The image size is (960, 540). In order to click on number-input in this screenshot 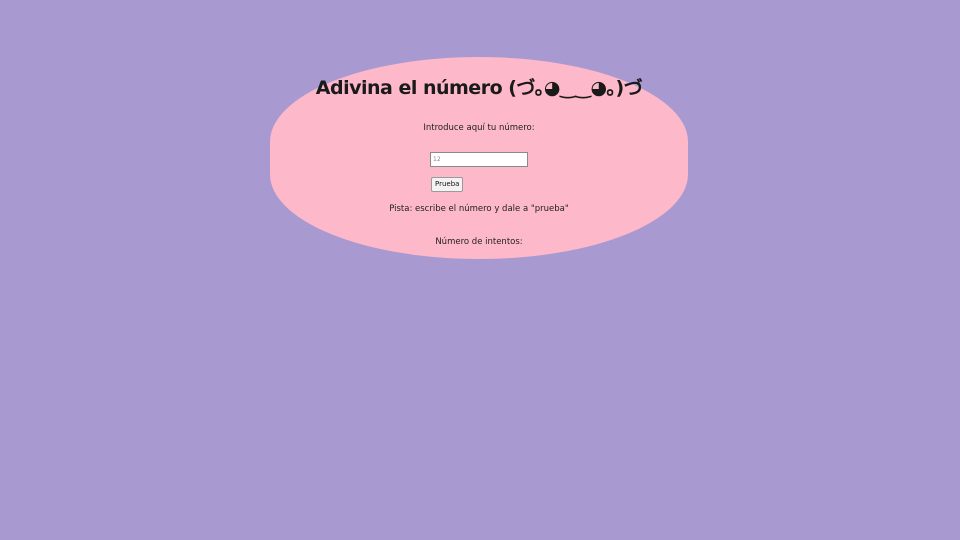, I will do `click(479, 159)`.